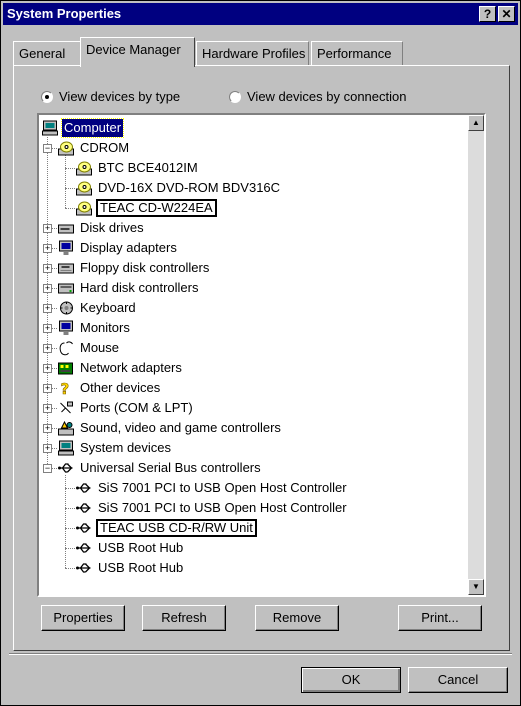  Describe the element at coordinates (476, 123) in the screenshot. I see `scroll-up-button: ▲` at that location.